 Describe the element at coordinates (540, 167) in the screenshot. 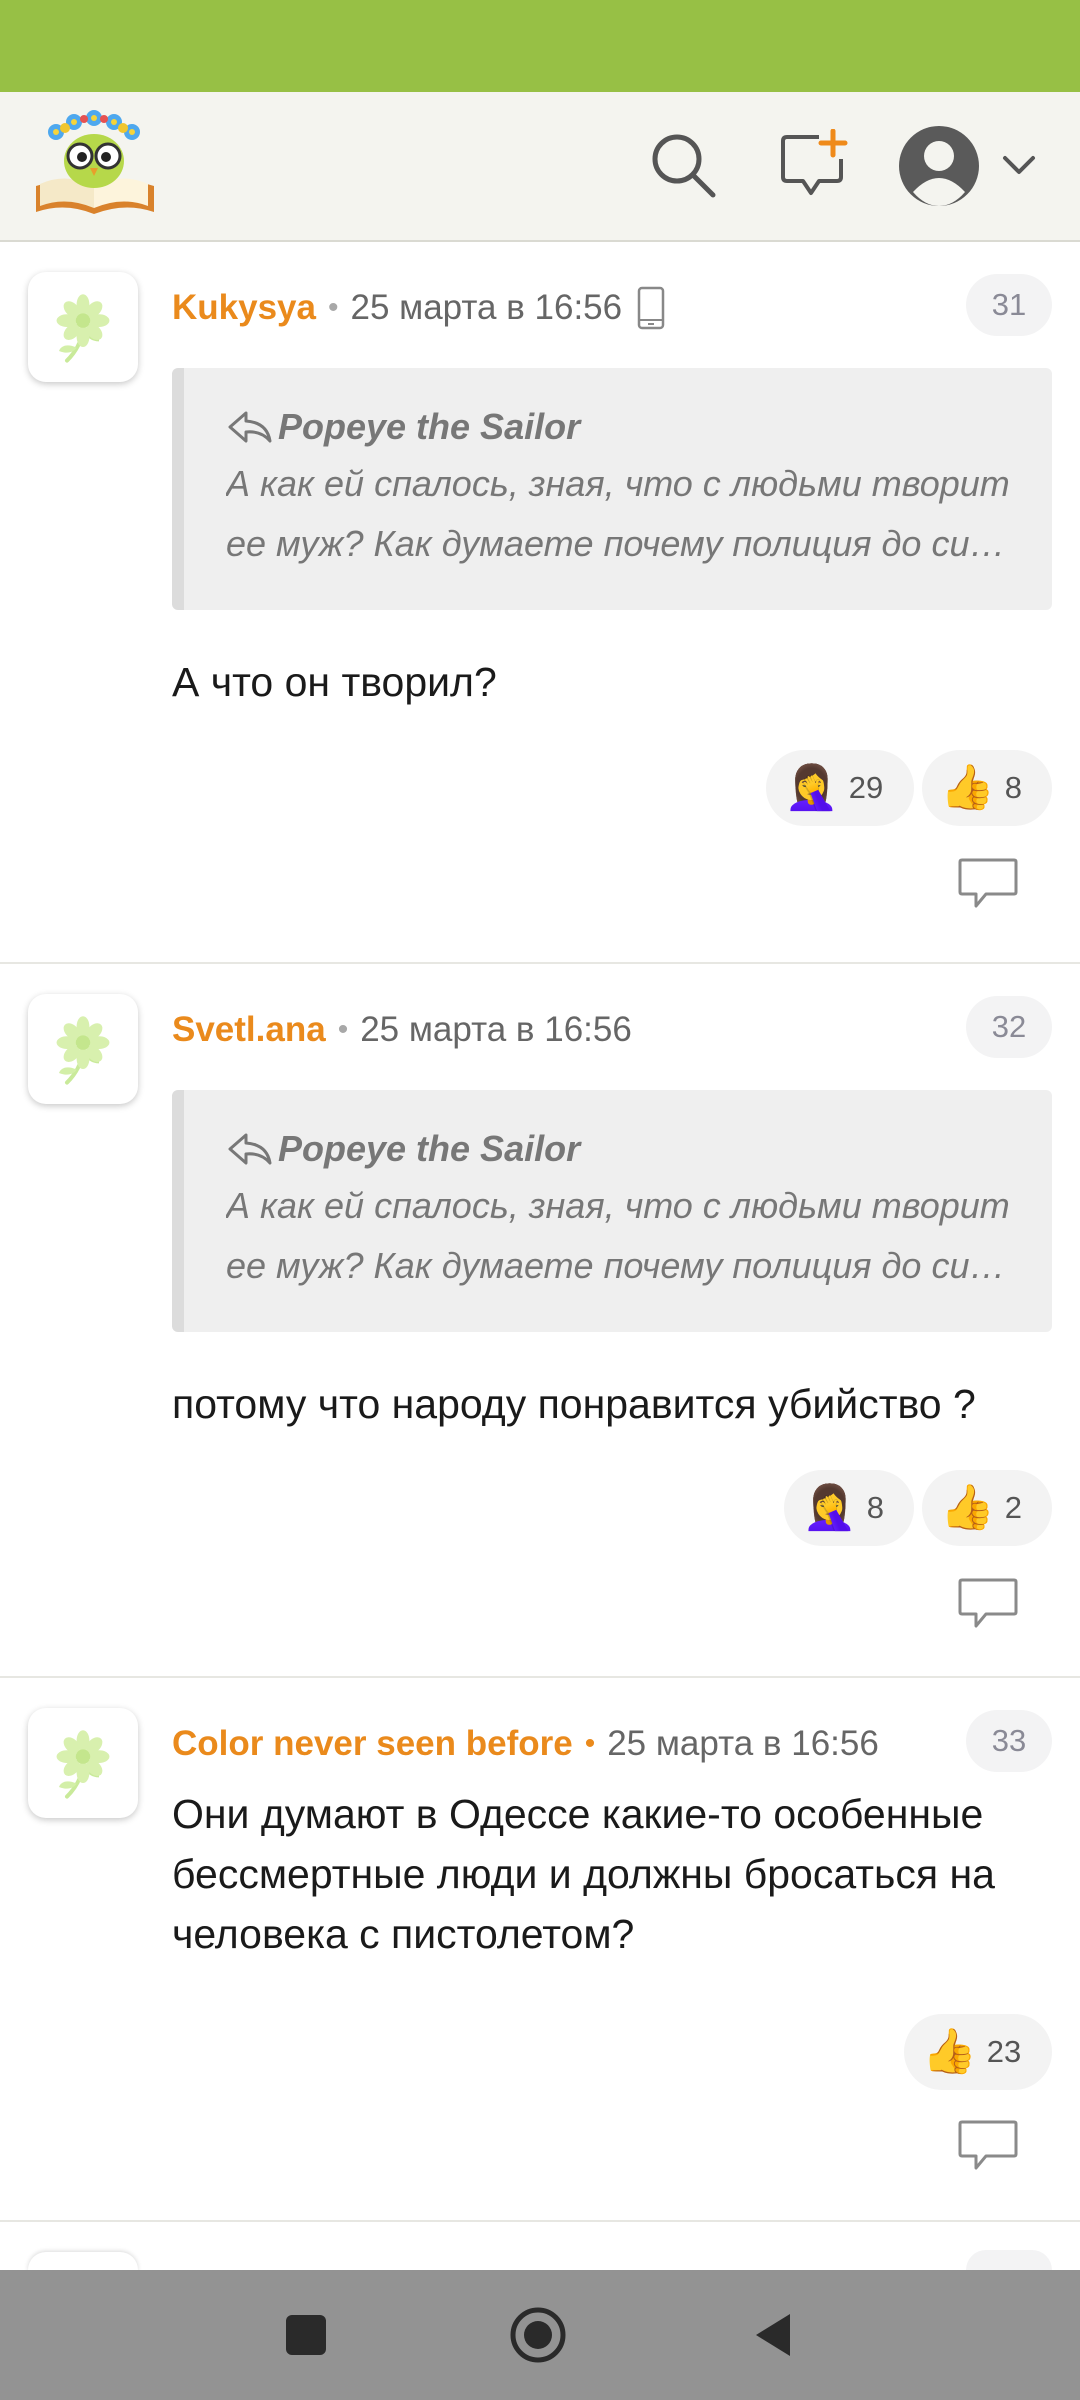

I see `app-header` at that location.